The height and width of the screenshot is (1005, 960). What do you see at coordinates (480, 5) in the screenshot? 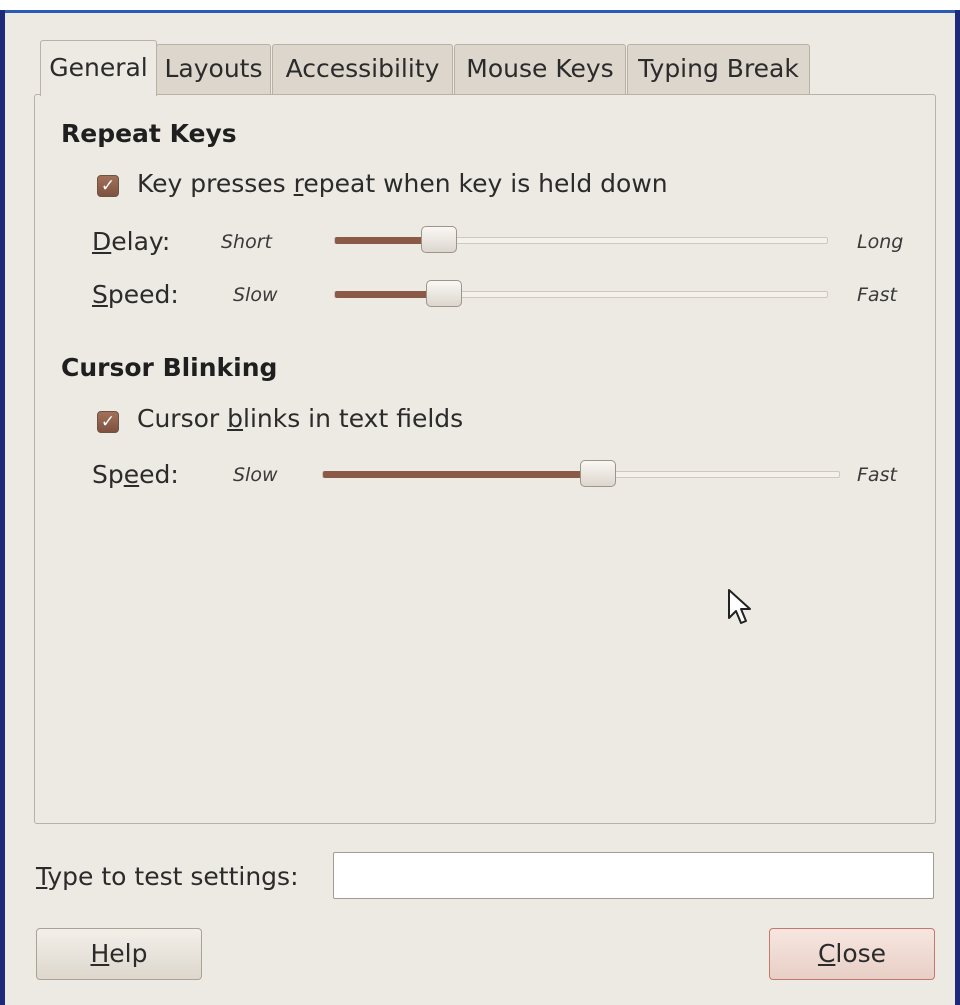
I see `window-top-strip` at bounding box center [480, 5].